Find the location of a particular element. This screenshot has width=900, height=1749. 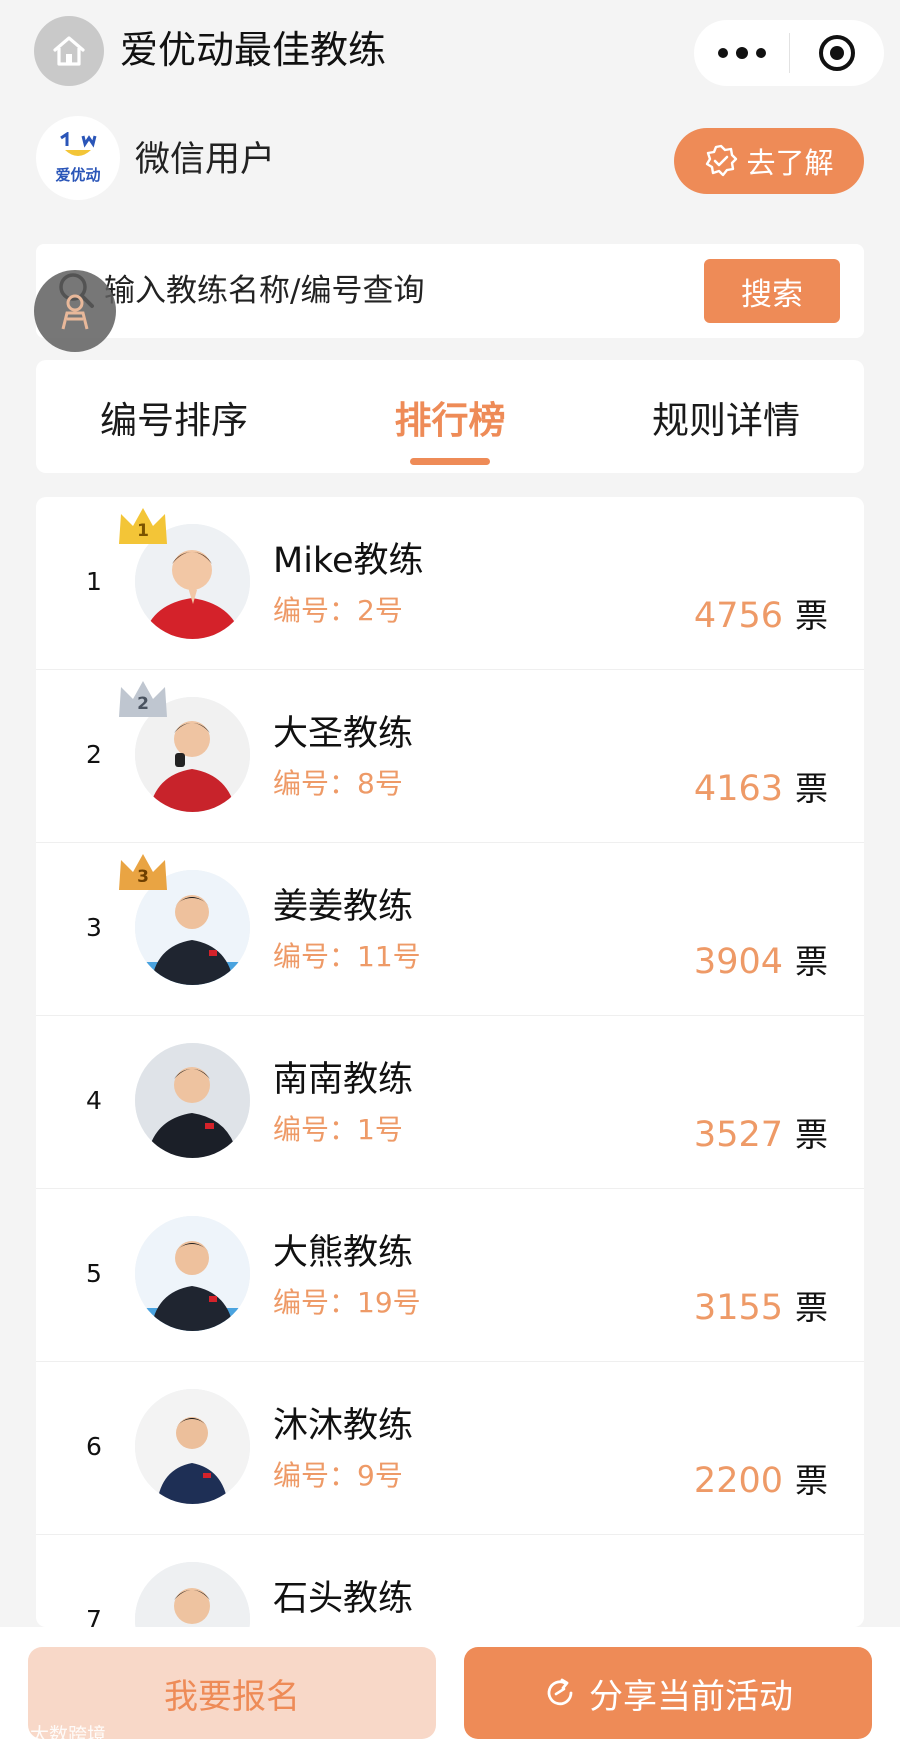

vote-count: 2200 票 is located at coordinates (761, 1478).